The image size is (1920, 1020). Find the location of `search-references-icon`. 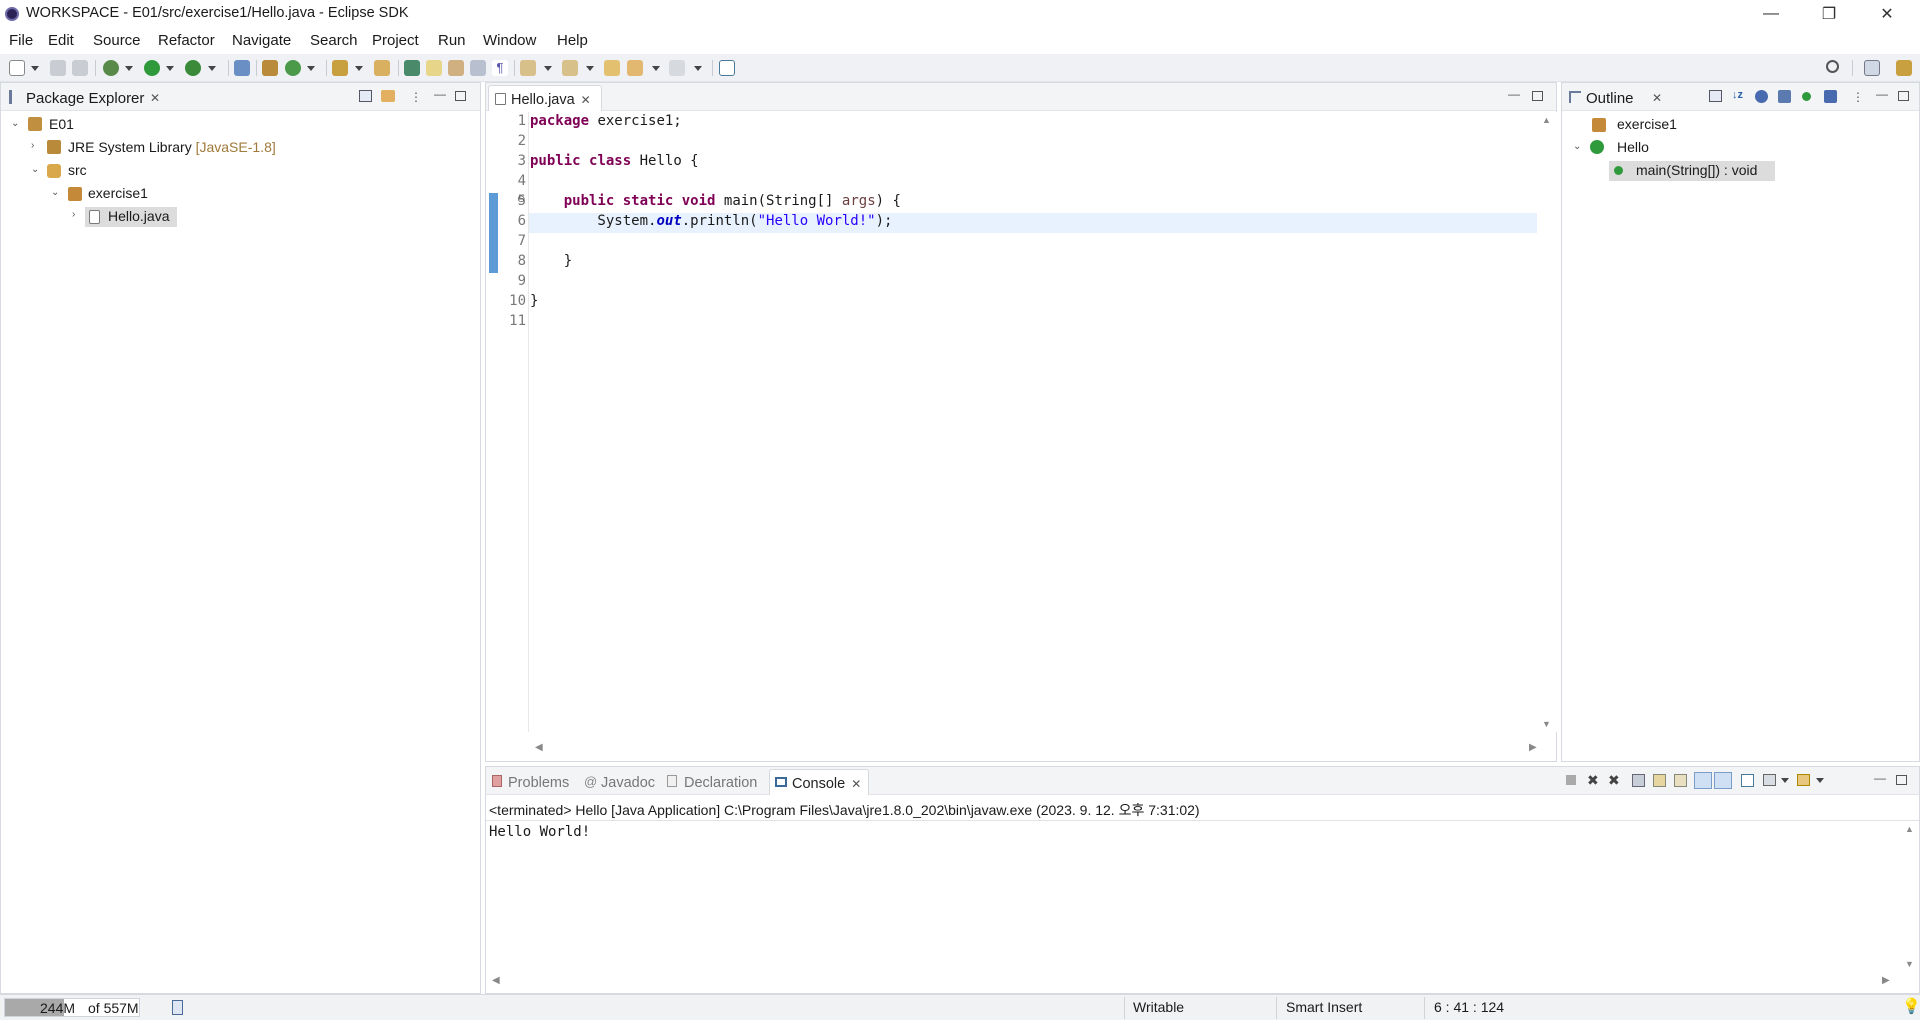

search-references-icon is located at coordinates (412, 68).